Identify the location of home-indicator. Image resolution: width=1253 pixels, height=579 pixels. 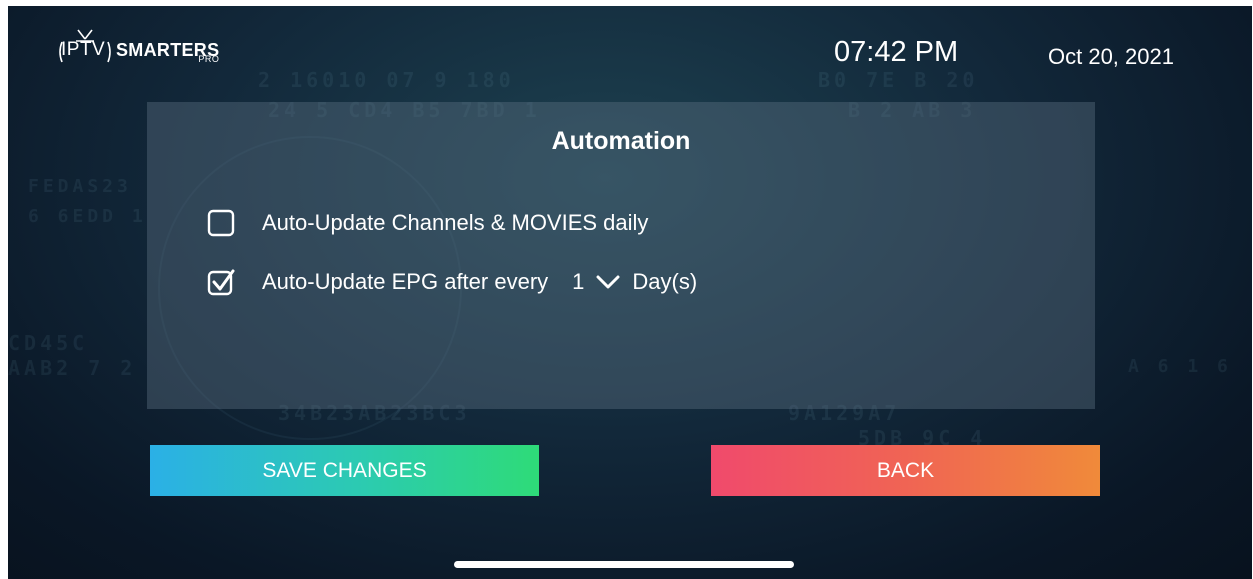
(624, 564).